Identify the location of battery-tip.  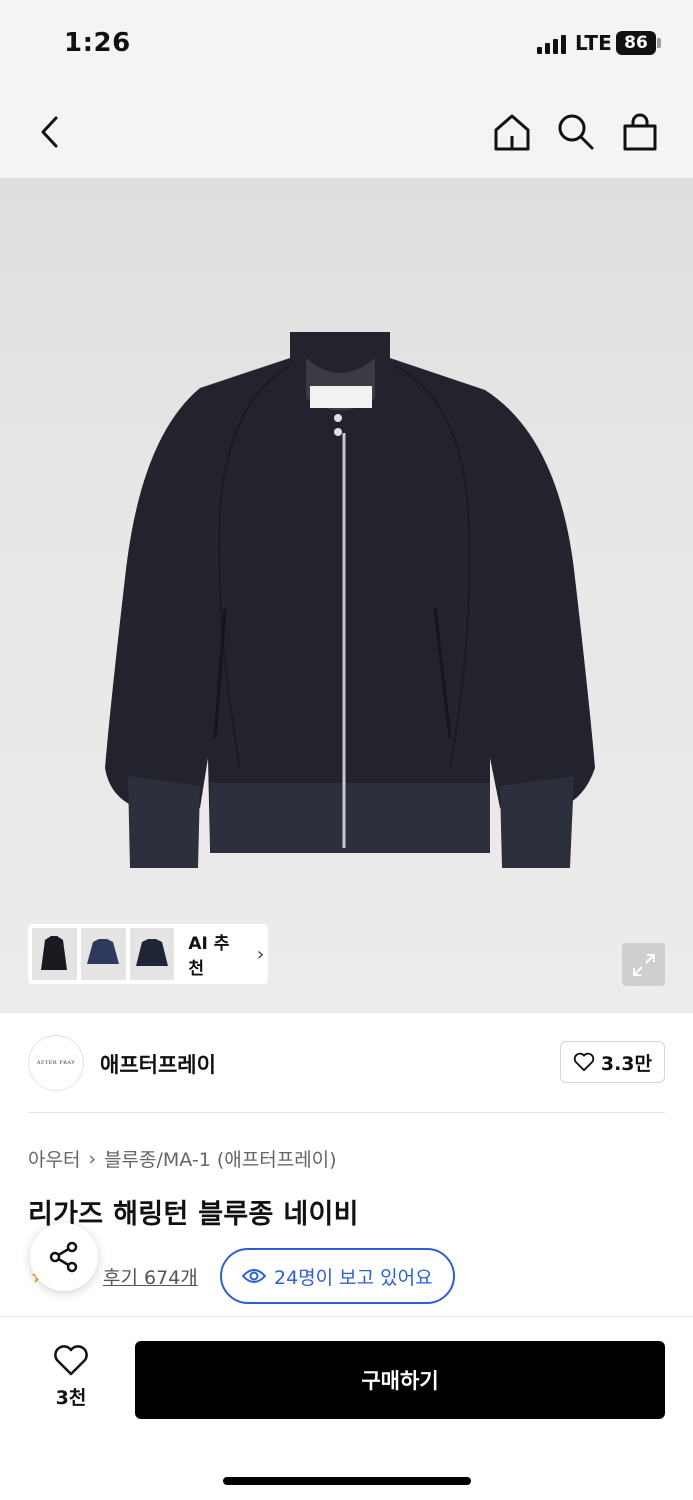
(659, 43).